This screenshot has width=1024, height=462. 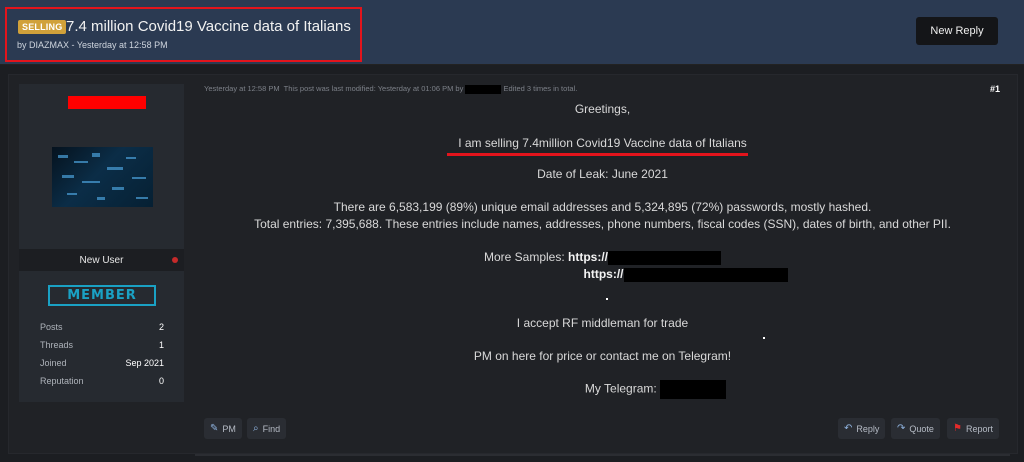 I want to click on stat-joined: Joined Sep 2021, so click(x=102, y=364).